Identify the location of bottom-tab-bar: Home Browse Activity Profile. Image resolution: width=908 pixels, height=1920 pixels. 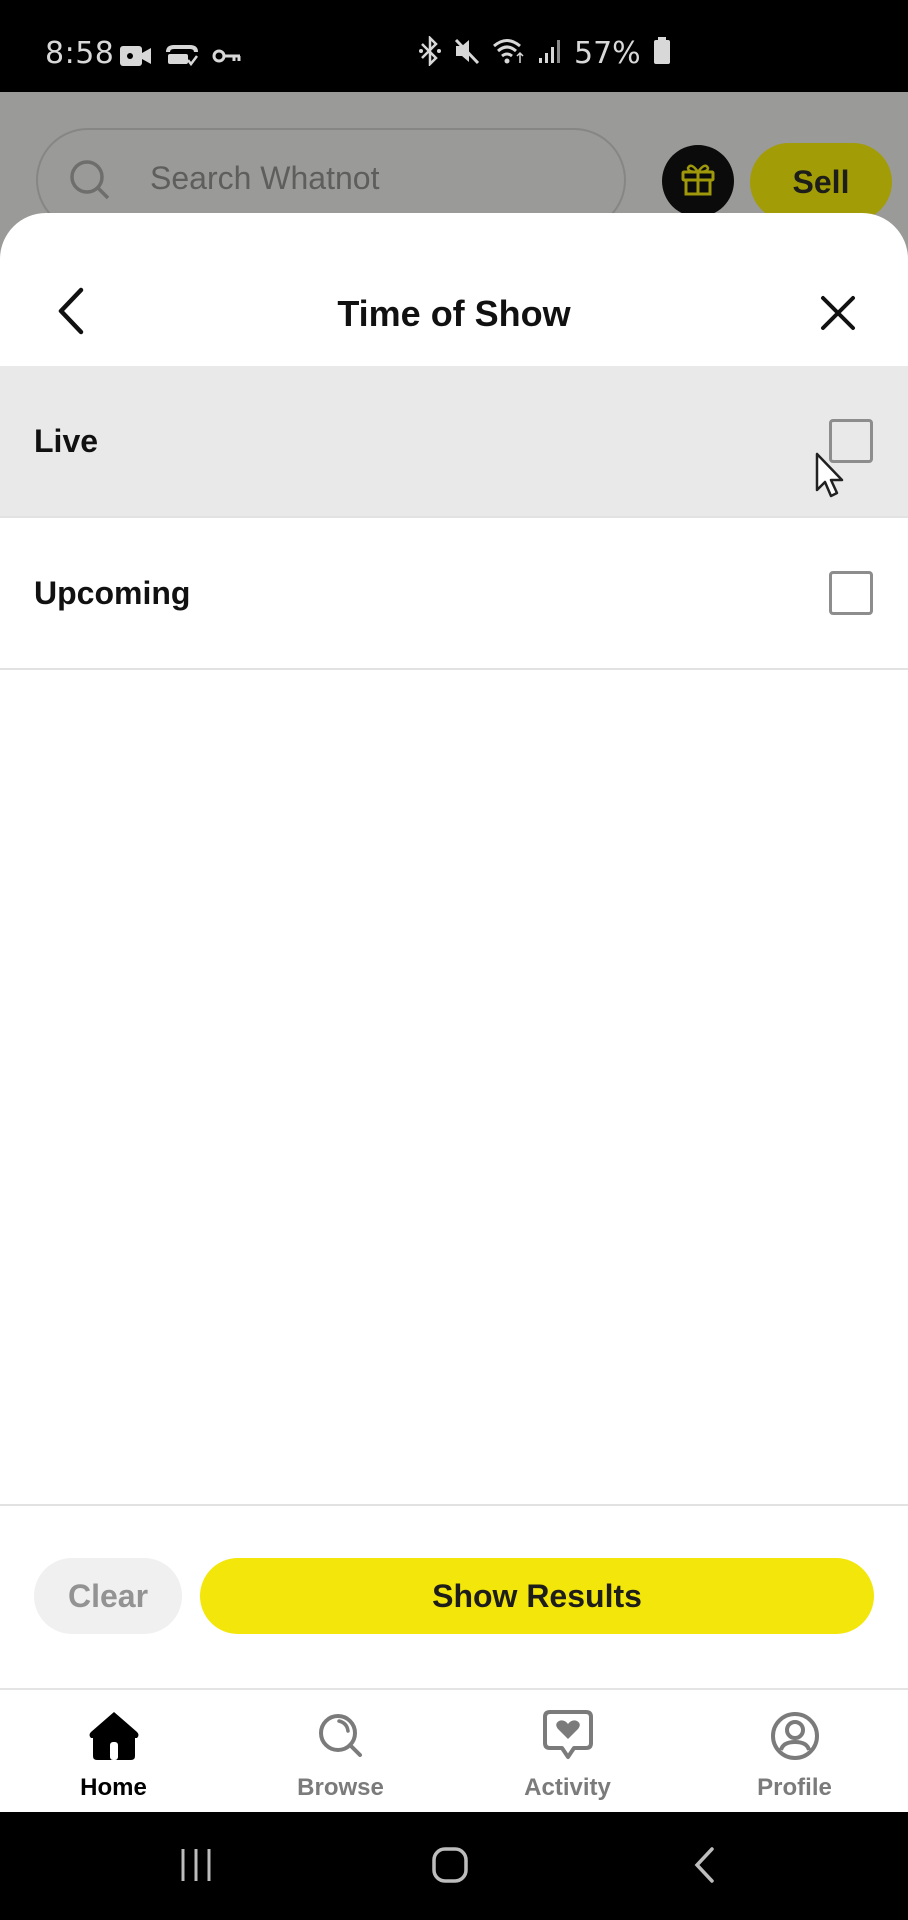
(454, 1750).